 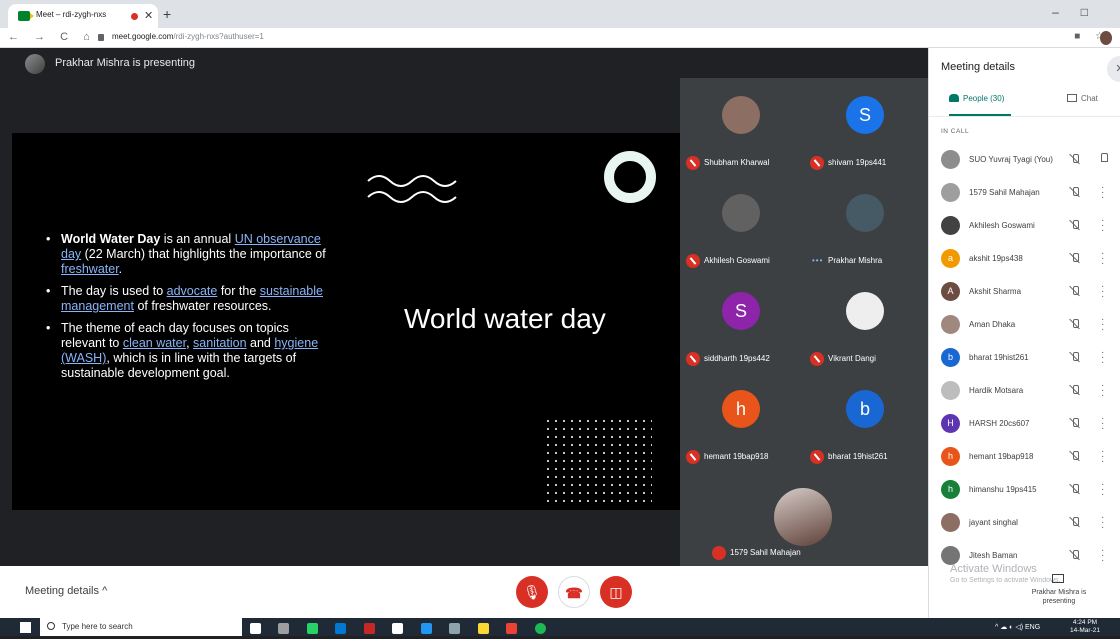 What do you see at coordinates (114, 291) in the screenshot?
I see `bullet-text: The day is used to` at bounding box center [114, 291].